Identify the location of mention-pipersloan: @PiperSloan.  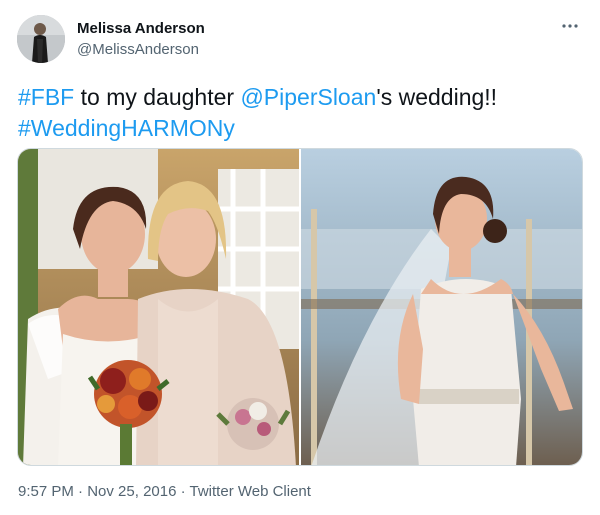
(308, 97).